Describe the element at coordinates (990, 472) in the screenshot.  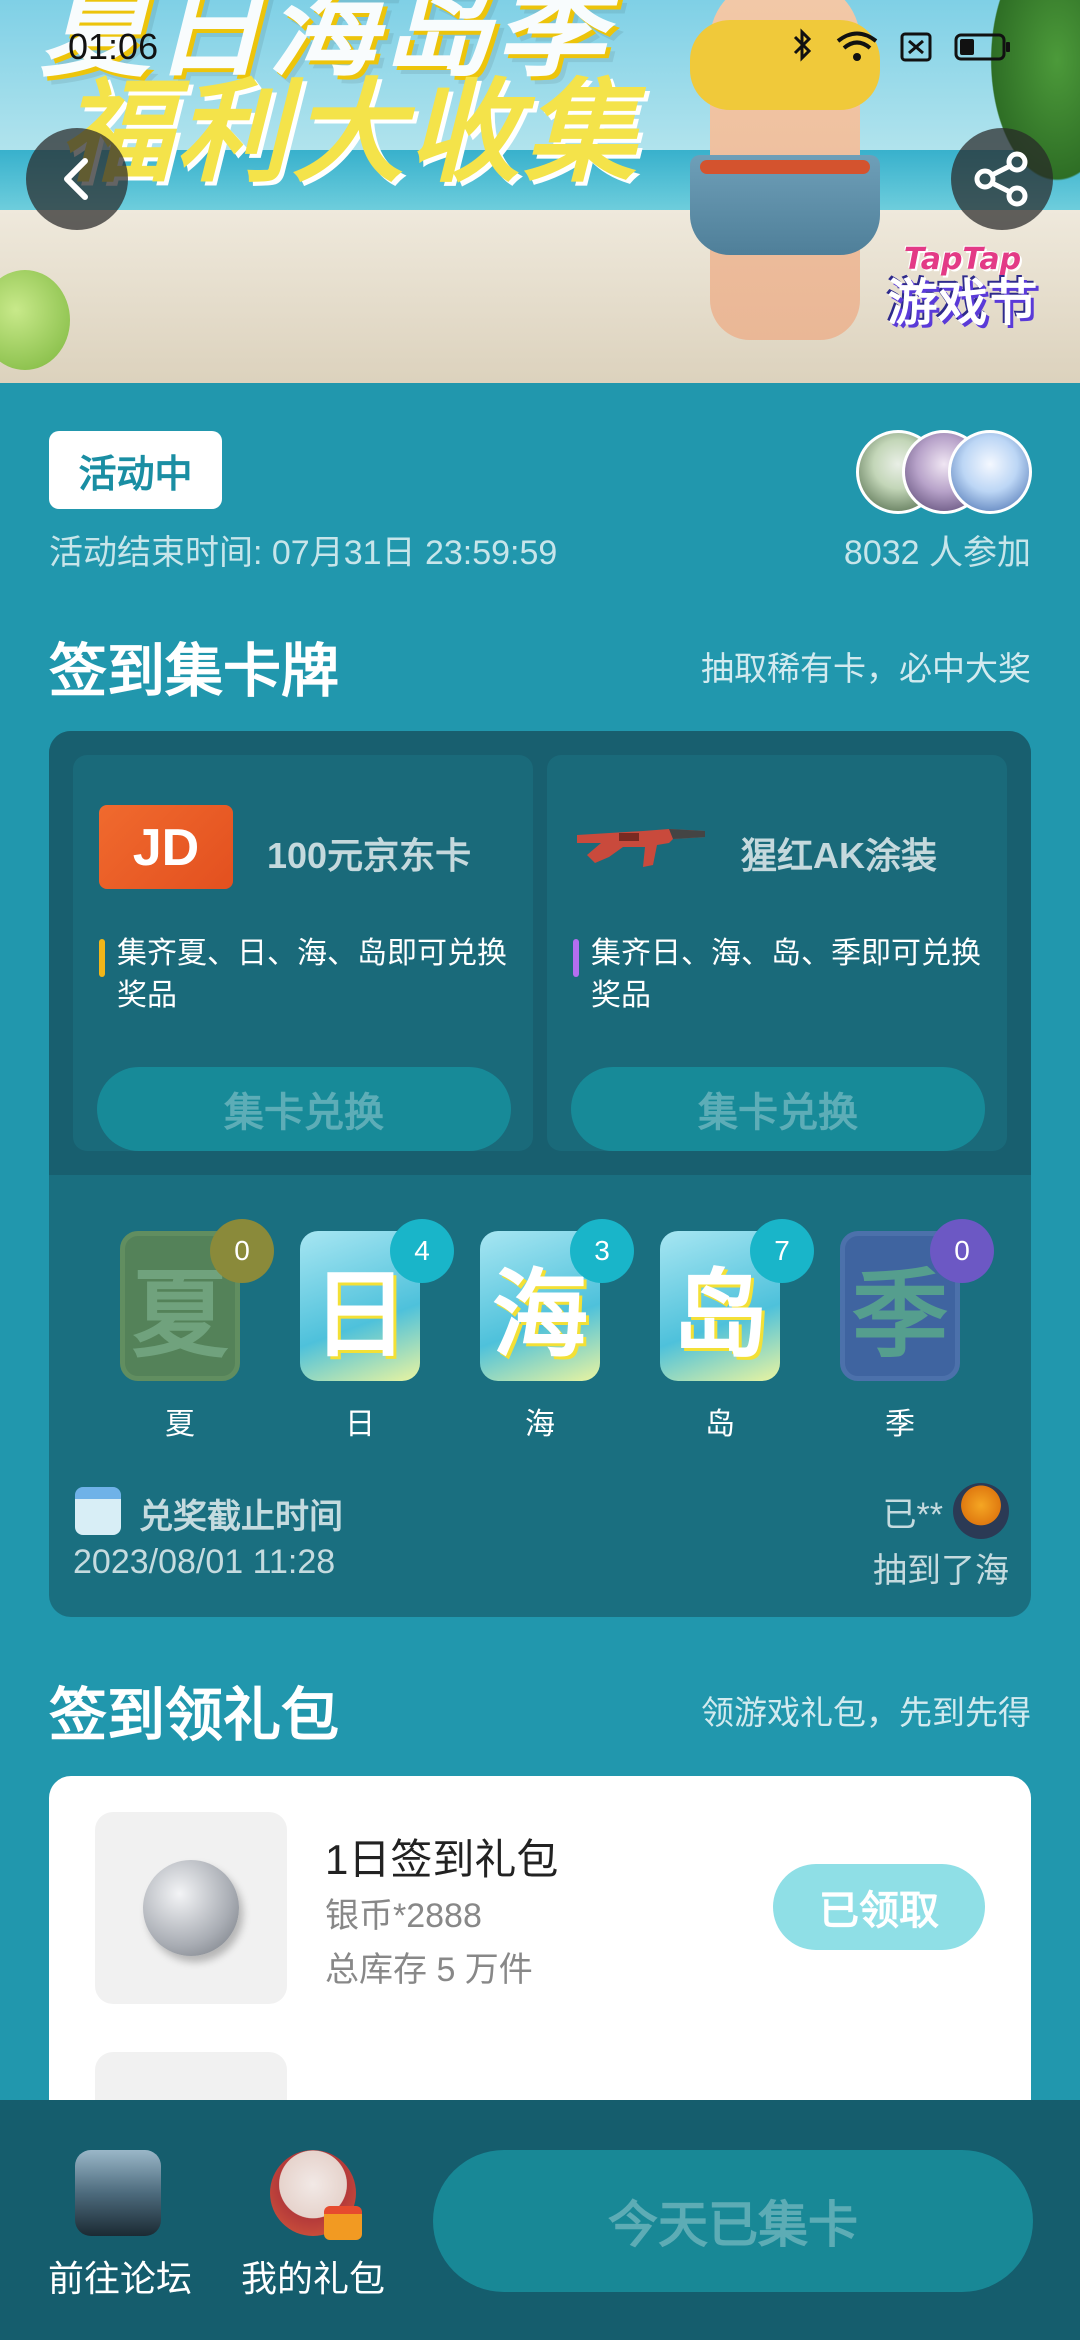
I see `avatar` at that location.